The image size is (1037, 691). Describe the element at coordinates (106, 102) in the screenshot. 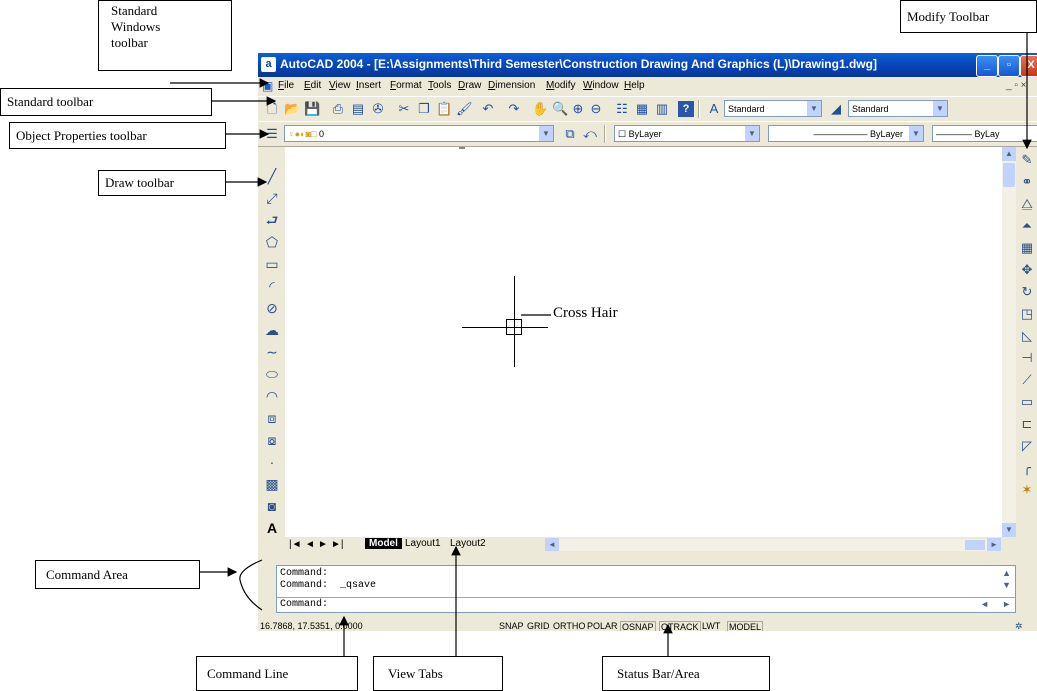

I see `callout-standard-toolbar: Standard toolbar` at that location.